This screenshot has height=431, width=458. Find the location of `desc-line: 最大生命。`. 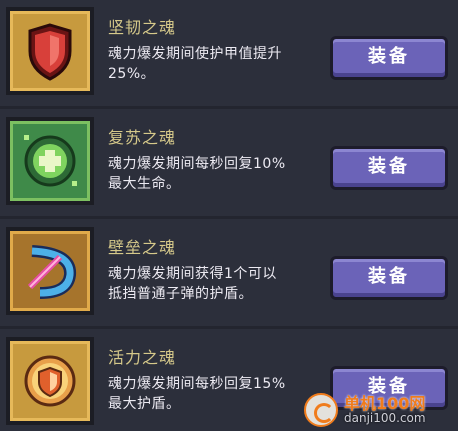

desc-line: 最大生命。 is located at coordinates (144, 184).